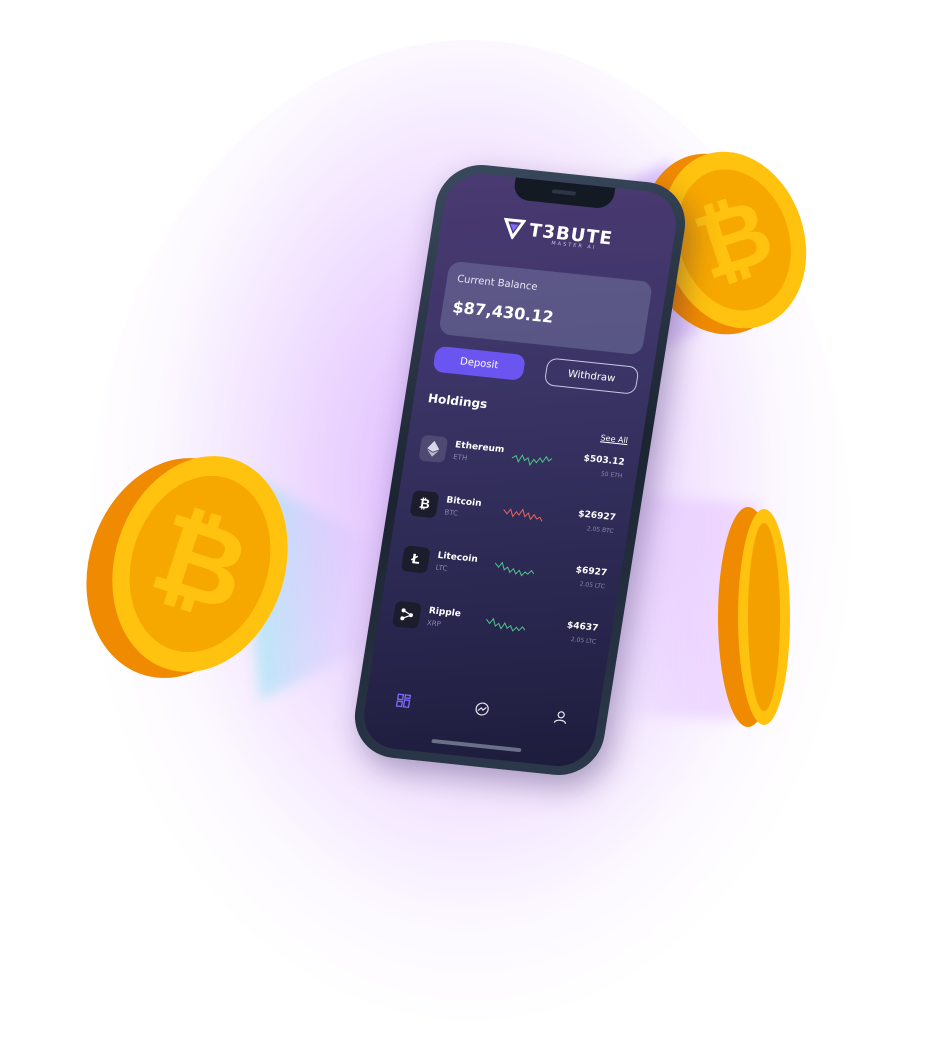  What do you see at coordinates (503, 312) in the screenshot?
I see `balance-value: $87,430.12` at bounding box center [503, 312].